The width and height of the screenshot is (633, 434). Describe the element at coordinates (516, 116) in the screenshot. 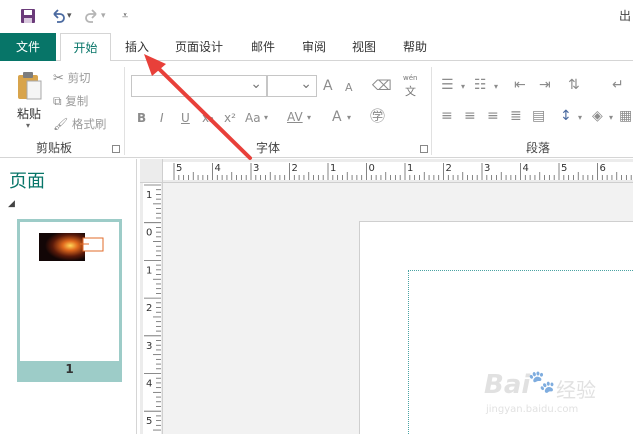

I see `justify-icon: ≣` at that location.